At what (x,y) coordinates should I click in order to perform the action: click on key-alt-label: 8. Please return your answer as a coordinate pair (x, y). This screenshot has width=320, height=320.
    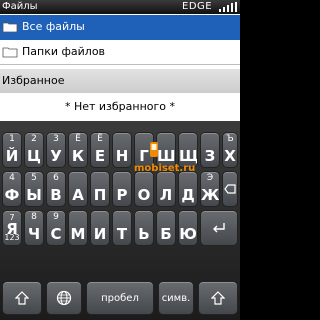
    Looking at the image, I should click on (34, 217).